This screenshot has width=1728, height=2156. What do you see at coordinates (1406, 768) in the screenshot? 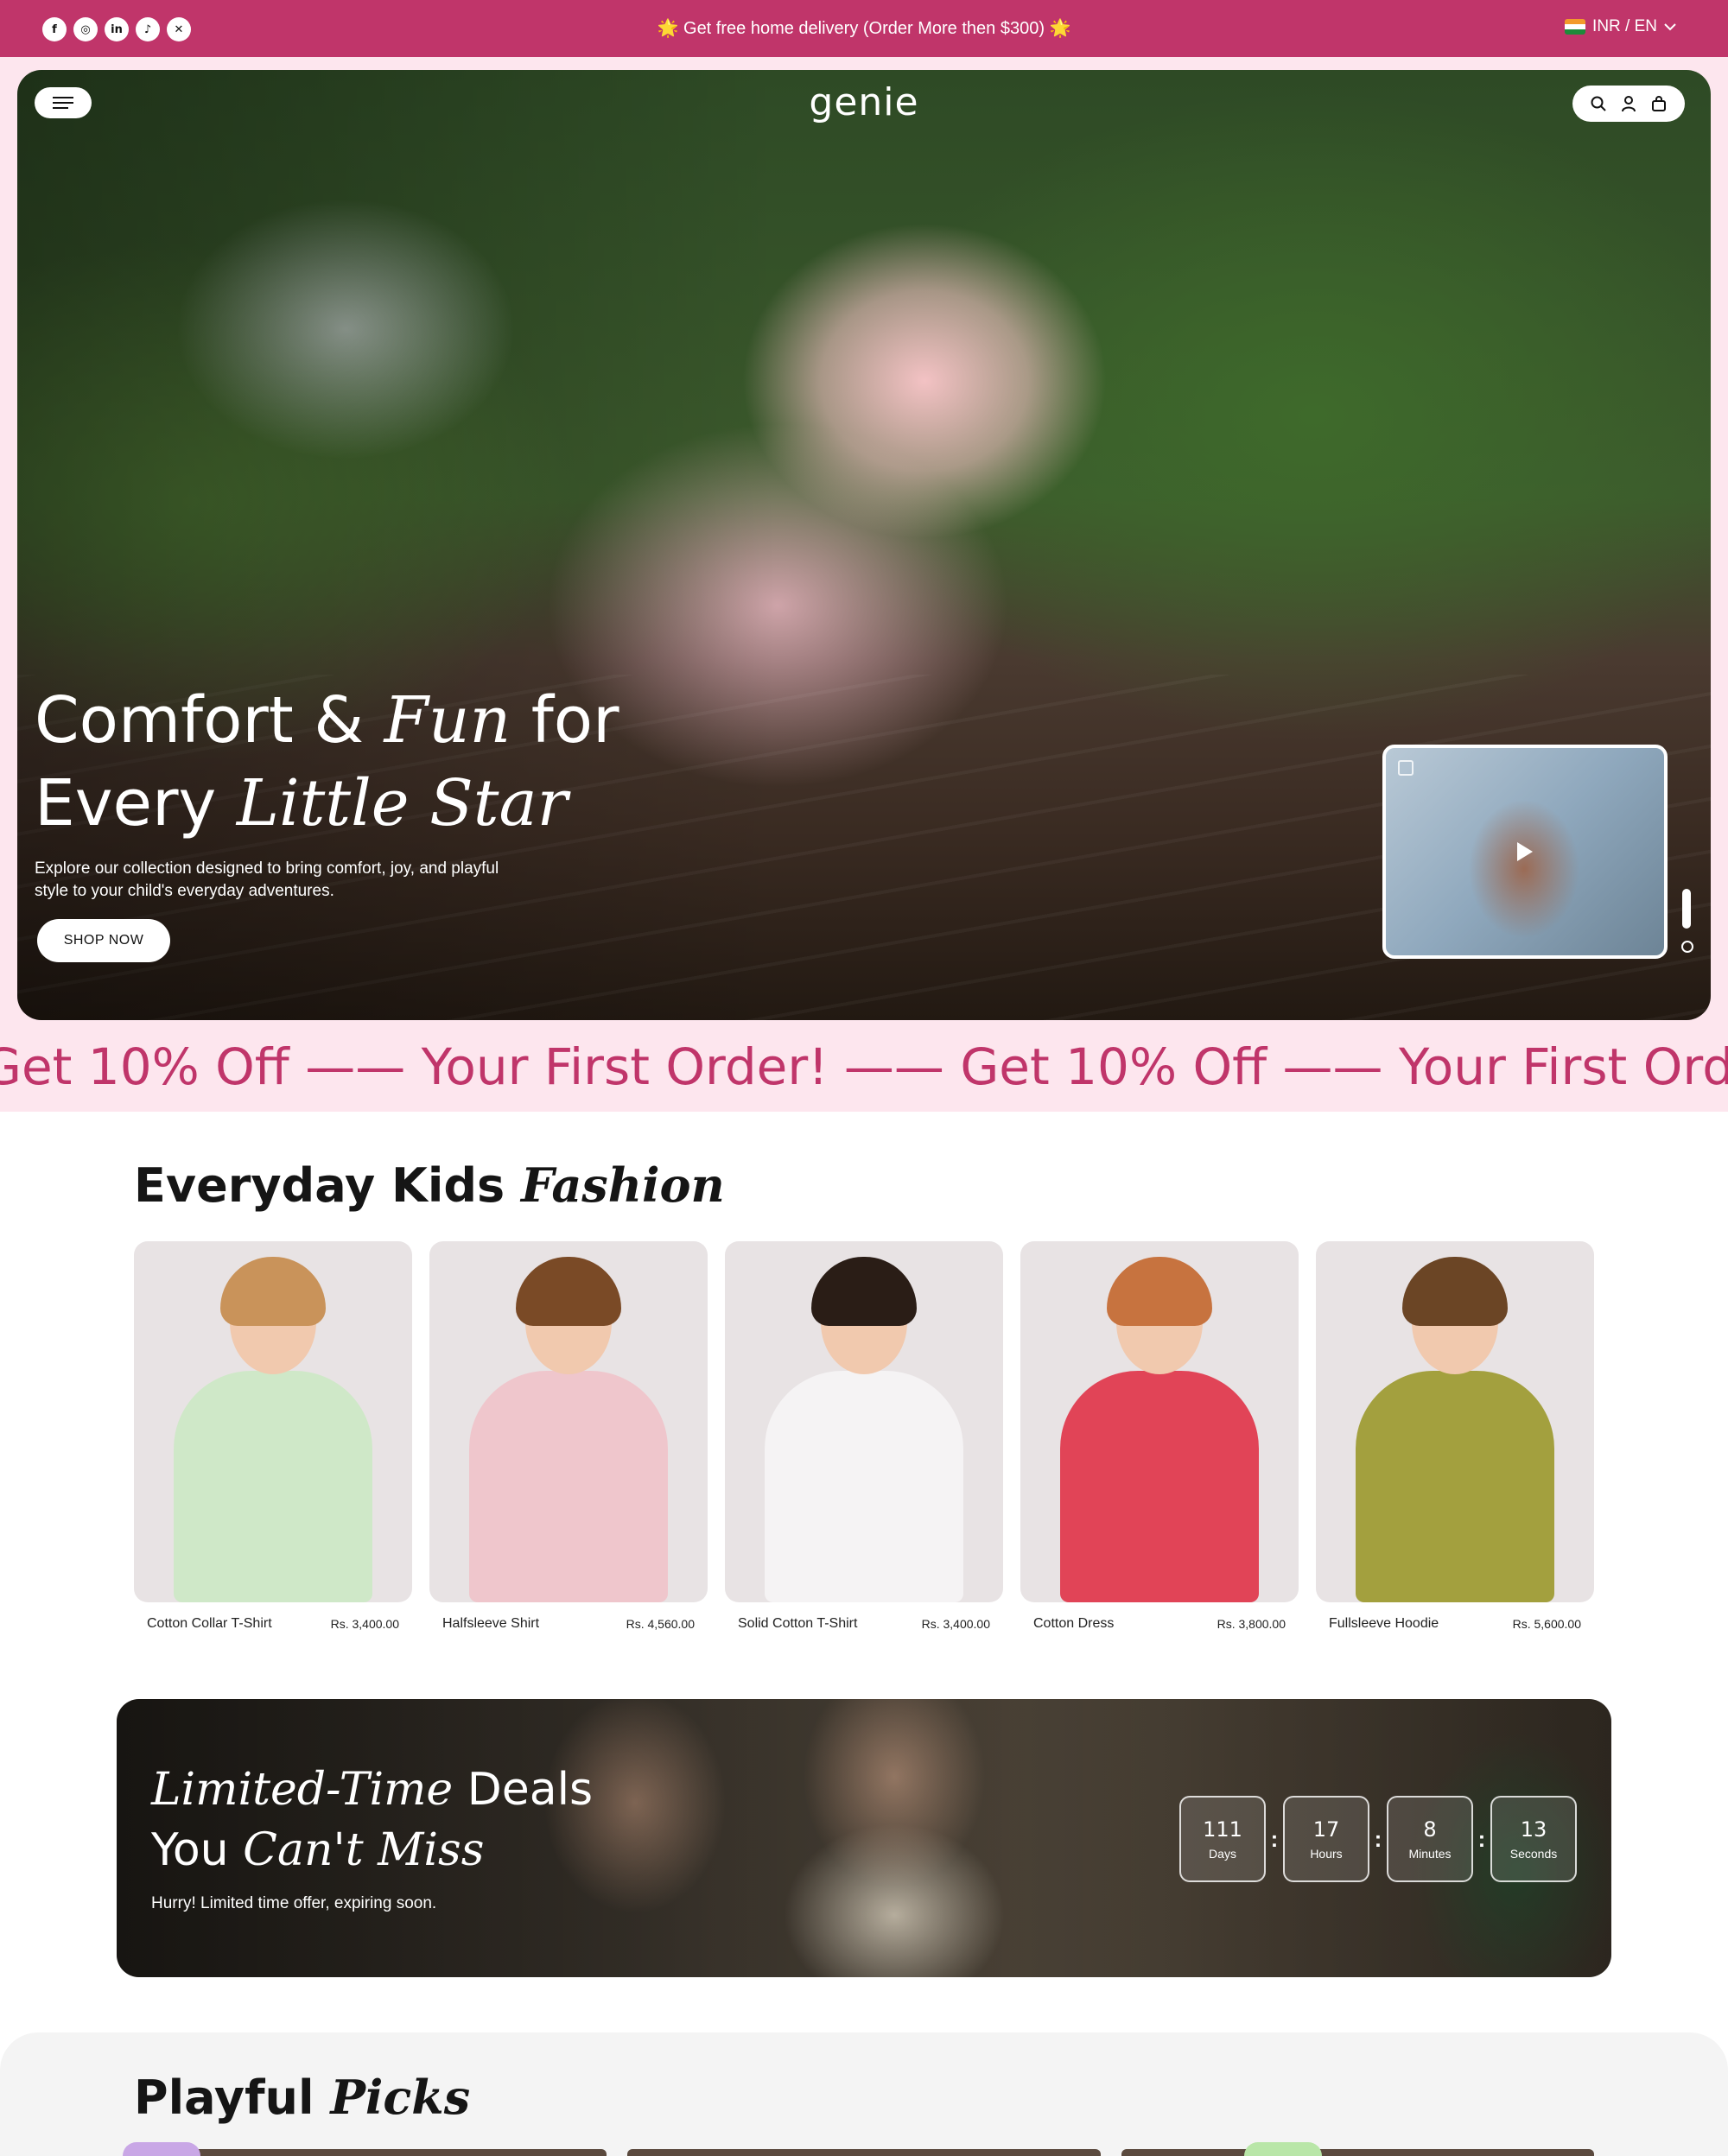
I see `expand-icon` at bounding box center [1406, 768].